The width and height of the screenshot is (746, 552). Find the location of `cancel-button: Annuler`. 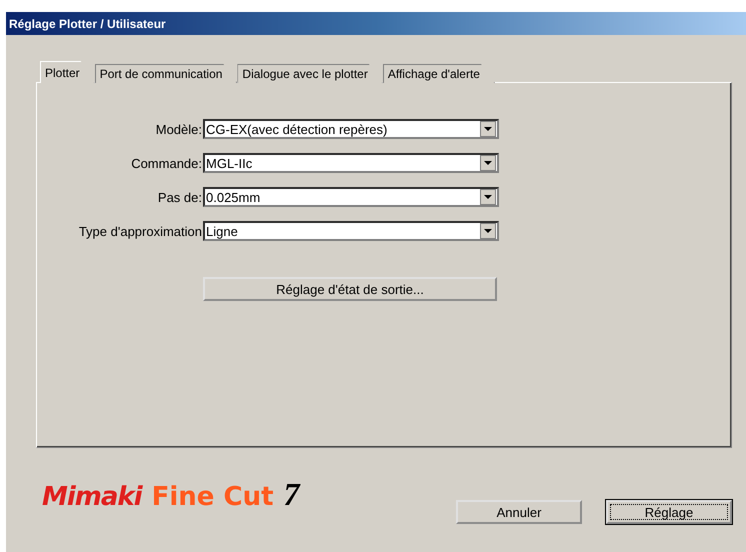

cancel-button: Annuler is located at coordinates (519, 512).